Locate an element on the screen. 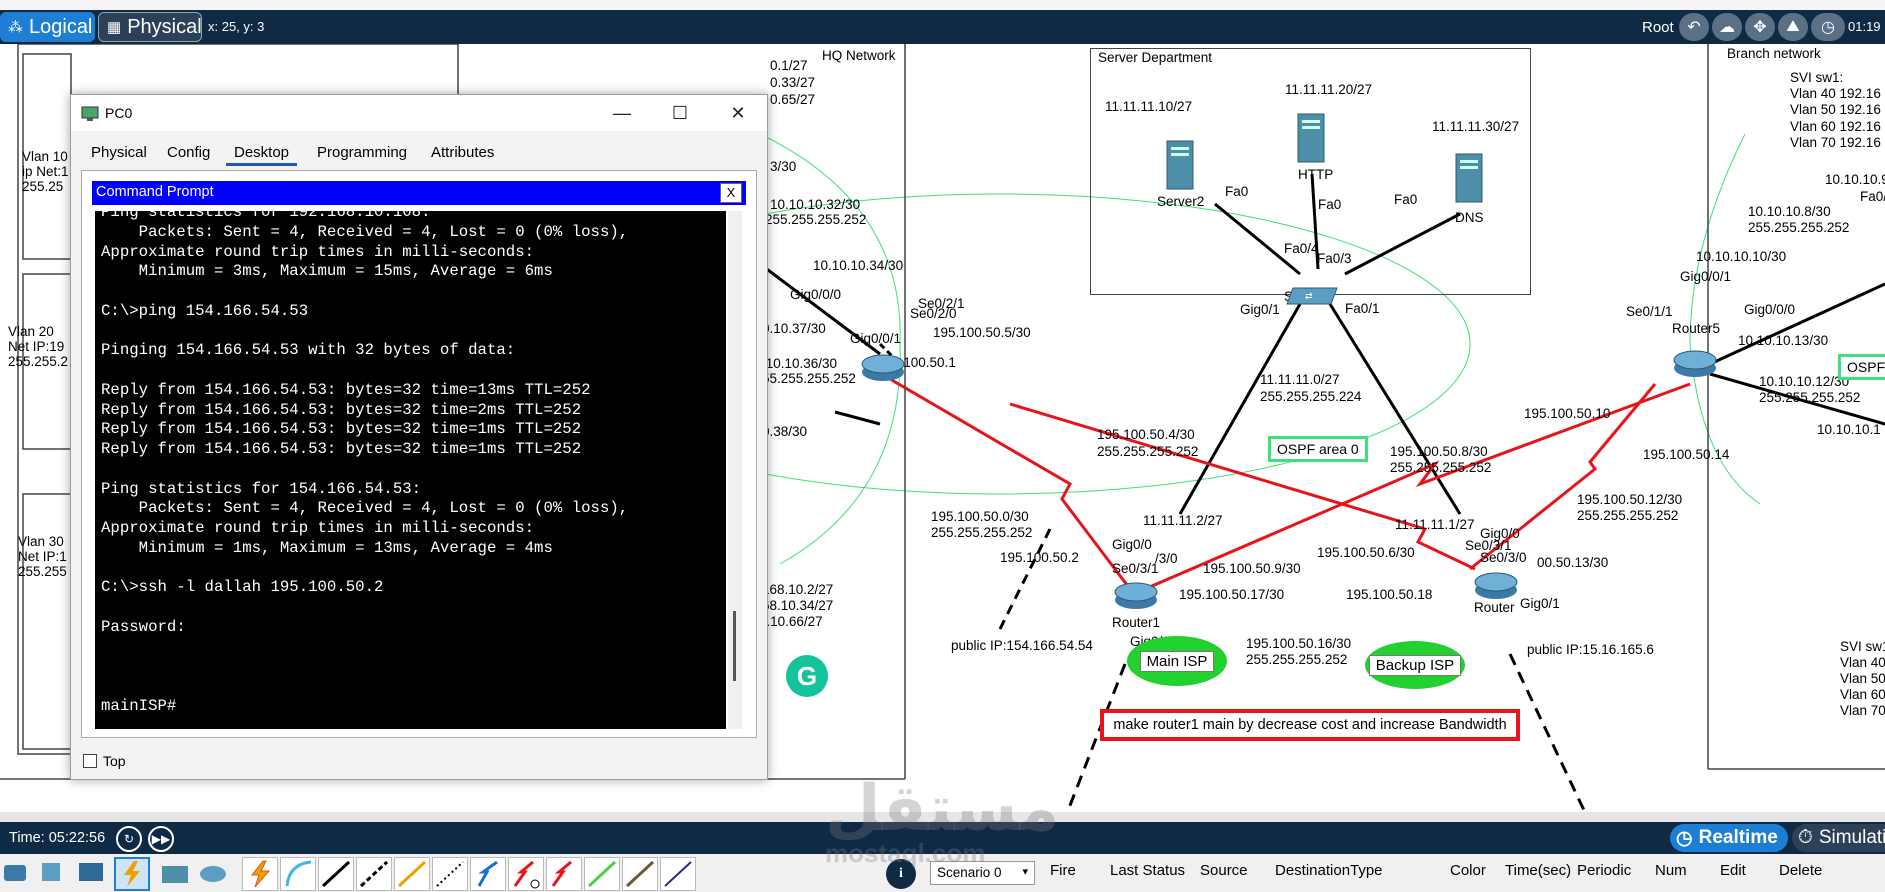 This screenshot has height=892, width=1885. pdu-header-source: Source is located at coordinates (1224, 870).